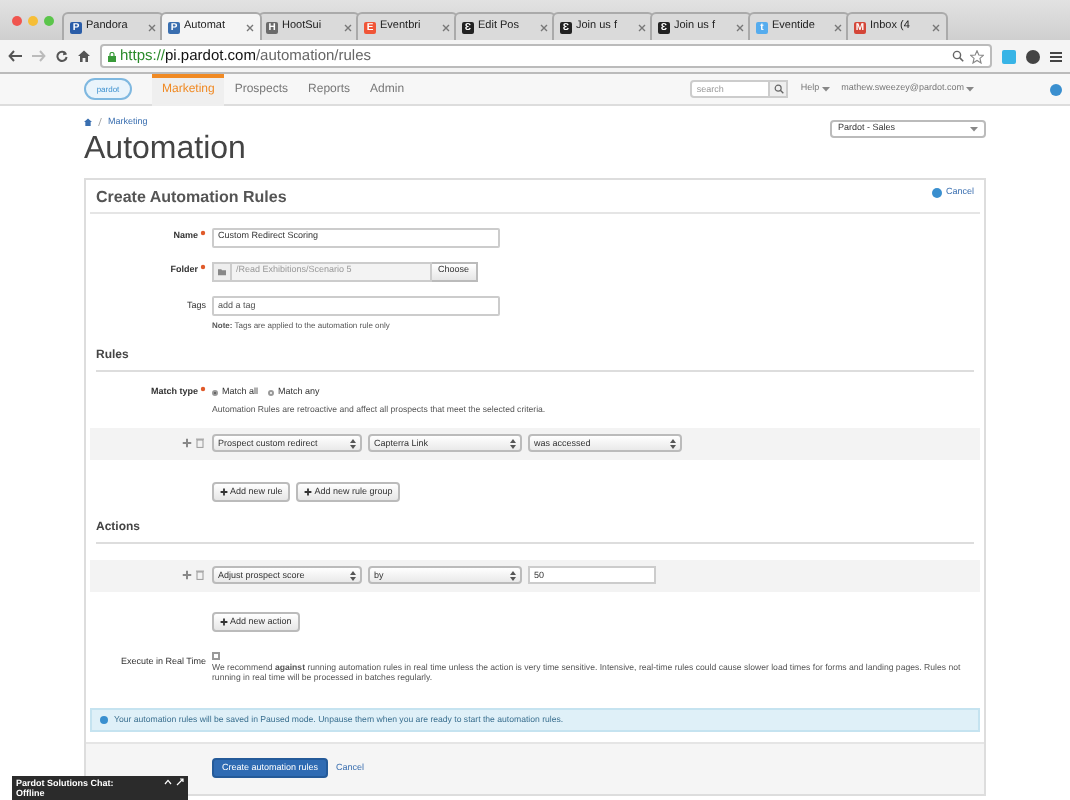 This screenshot has width=1070, height=800. What do you see at coordinates (1056, 56) in the screenshot?
I see `menu-icon` at bounding box center [1056, 56].